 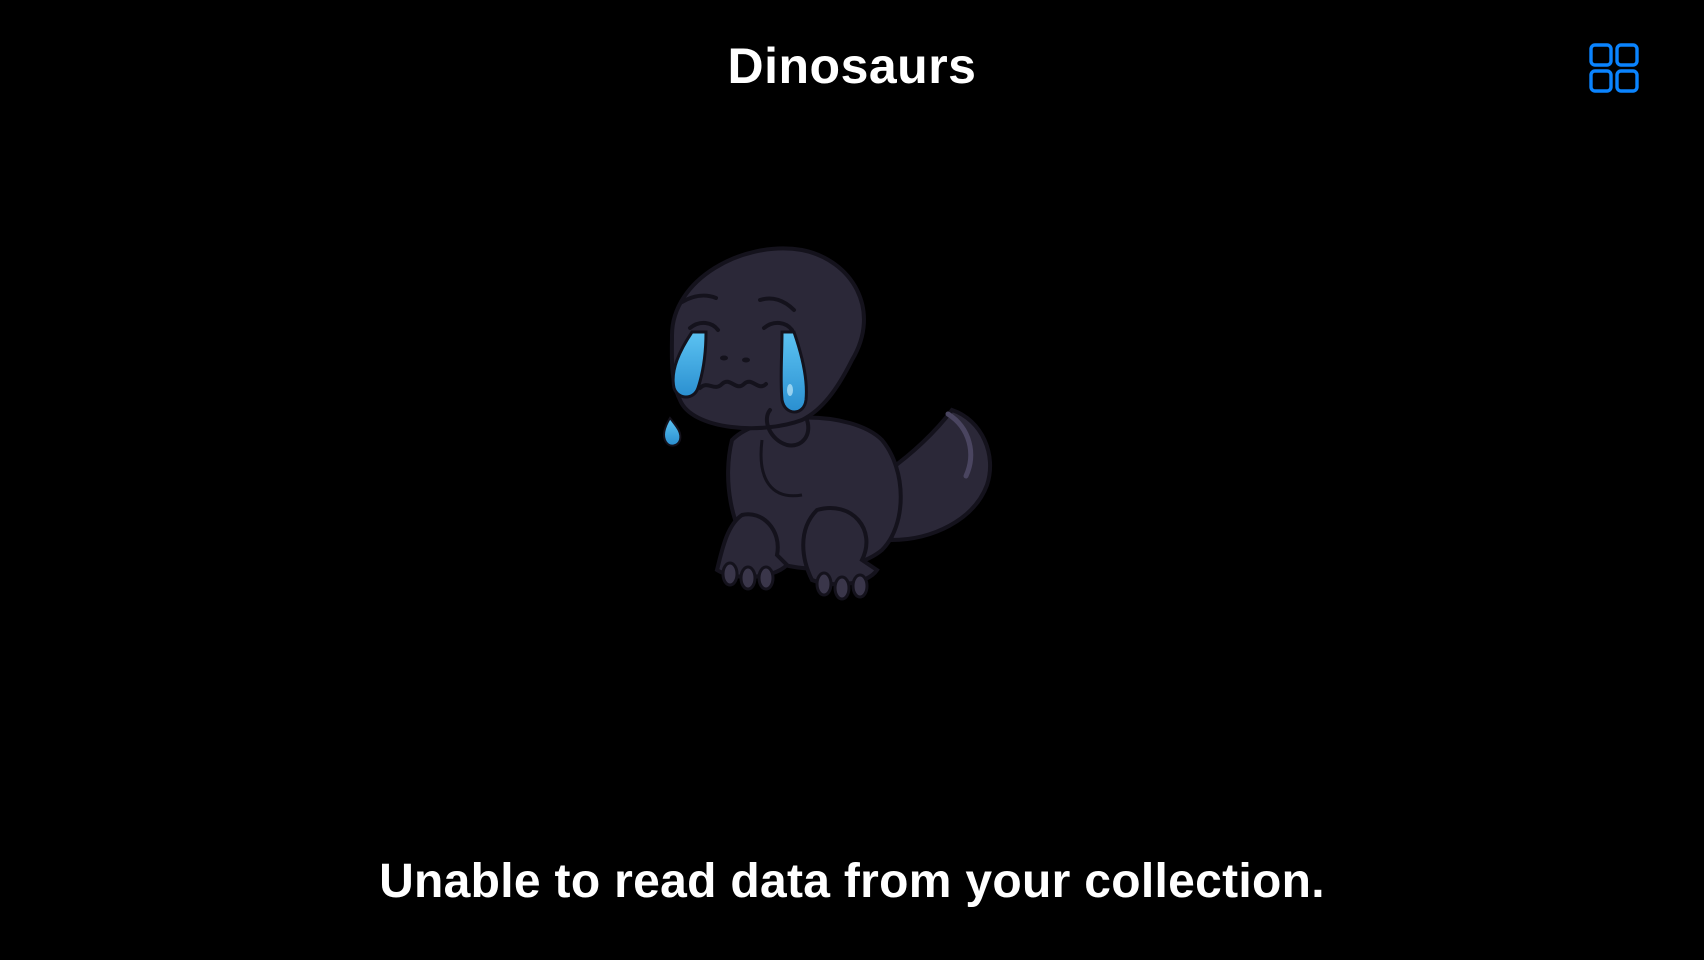 I want to click on grid-layout-icon, so click(x=1614, y=68).